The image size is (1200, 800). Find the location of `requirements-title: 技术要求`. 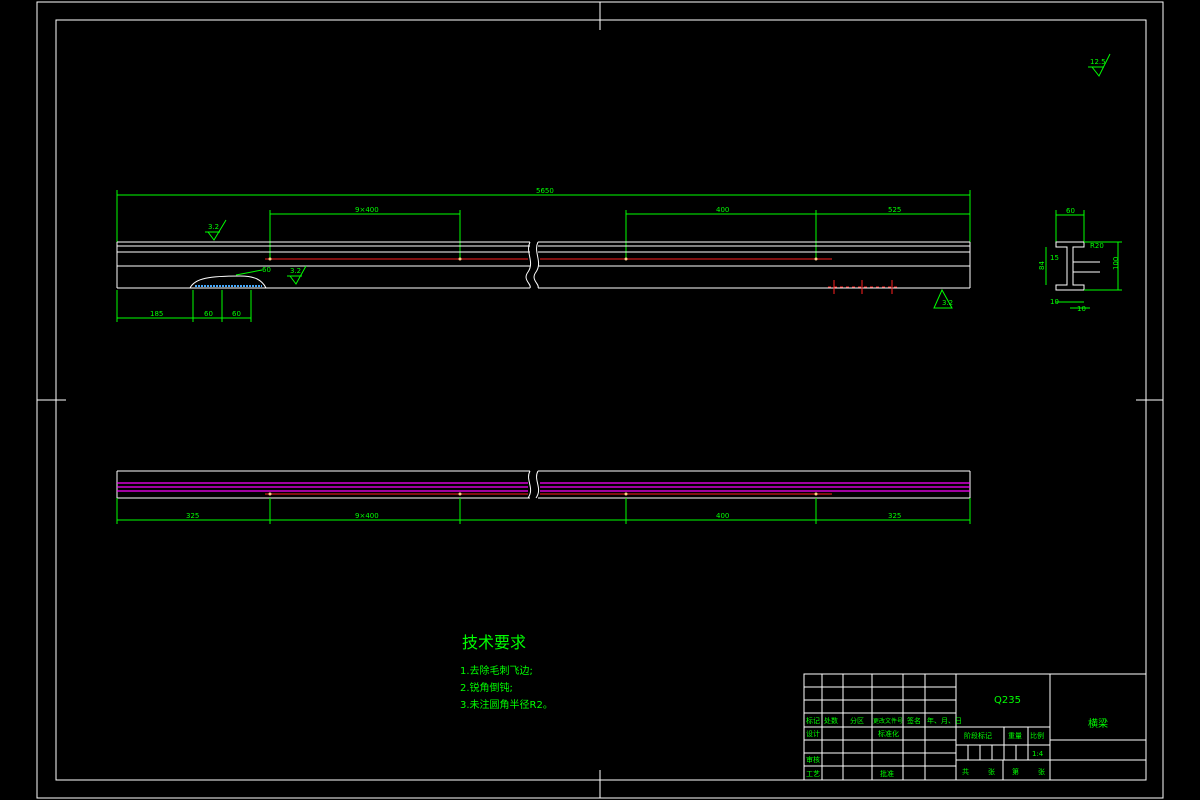

requirements-title: 技术要求 is located at coordinates (494, 642).